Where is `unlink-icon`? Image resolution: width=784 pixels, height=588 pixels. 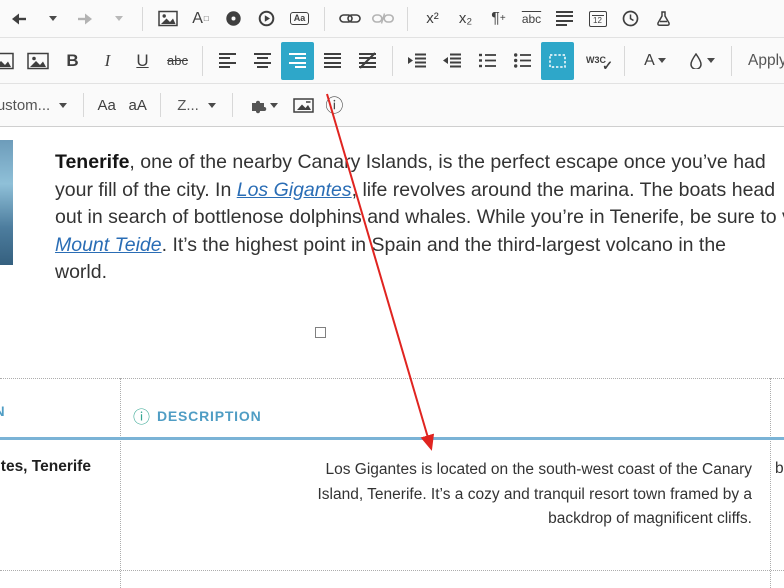
unlink-icon is located at coordinates (382, 18).